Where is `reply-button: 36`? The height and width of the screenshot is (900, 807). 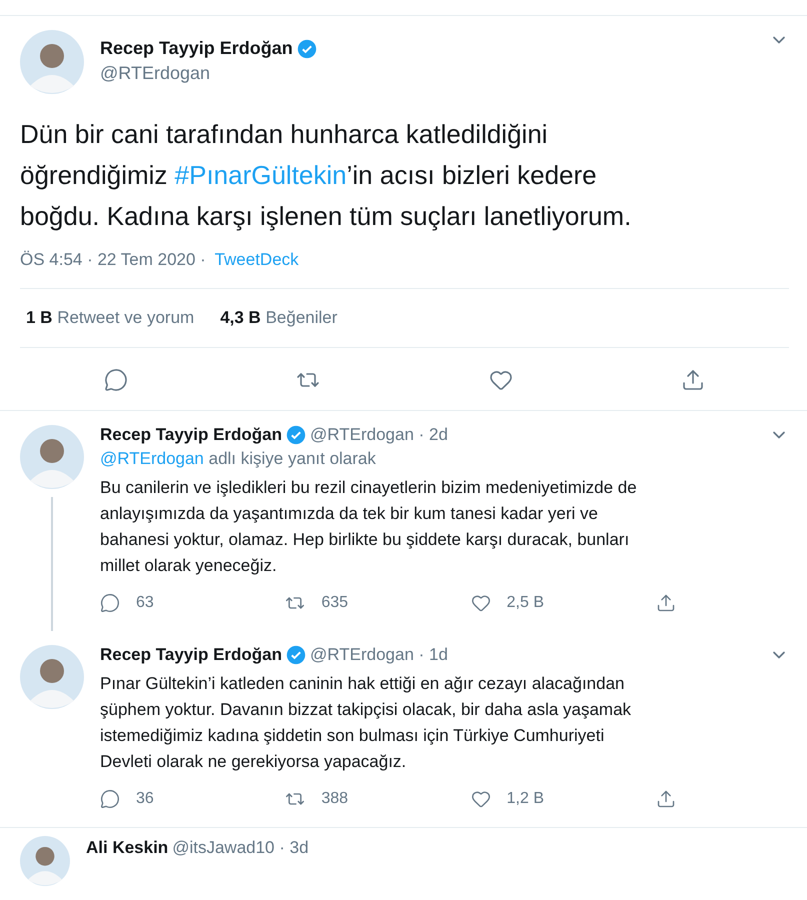 reply-button: 36 is located at coordinates (160, 799).